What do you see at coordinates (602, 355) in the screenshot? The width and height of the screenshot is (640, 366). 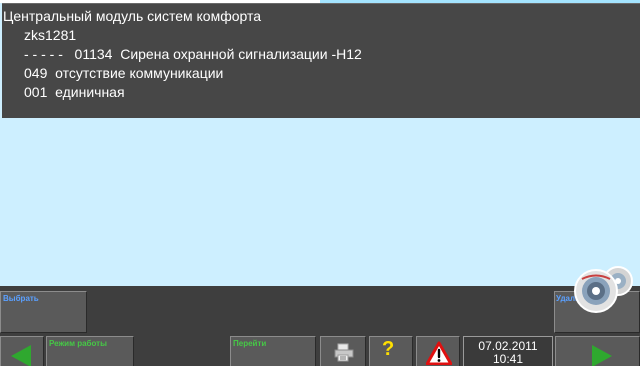 I see `forward-arrow-icon` at bounding box center [602, 355].